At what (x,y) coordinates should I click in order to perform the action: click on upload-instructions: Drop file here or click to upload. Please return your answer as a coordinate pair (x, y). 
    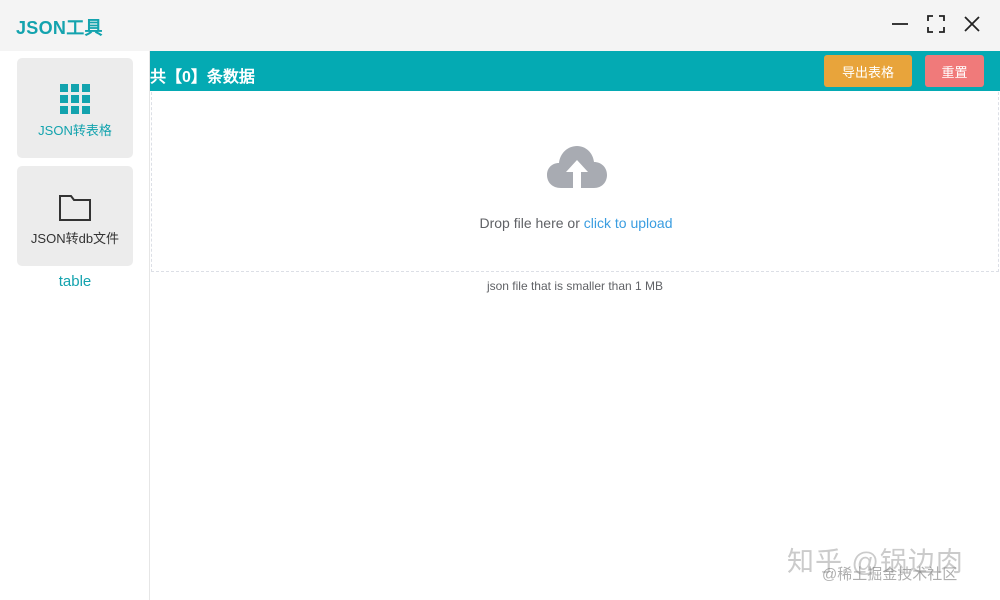
    Looking at the image, I should click on (576, 223).